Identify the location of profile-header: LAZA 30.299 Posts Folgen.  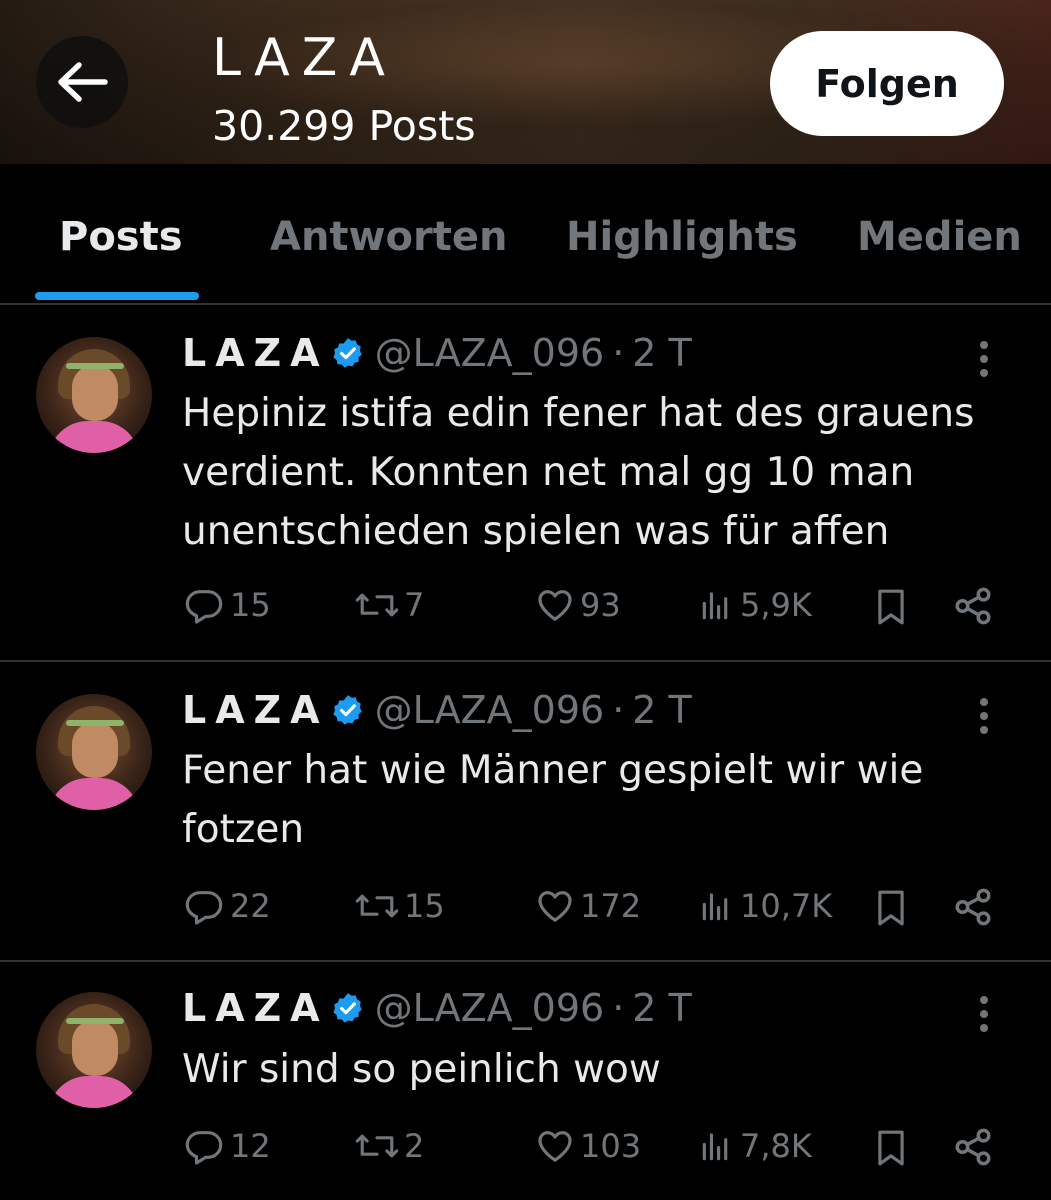
(525, 82).